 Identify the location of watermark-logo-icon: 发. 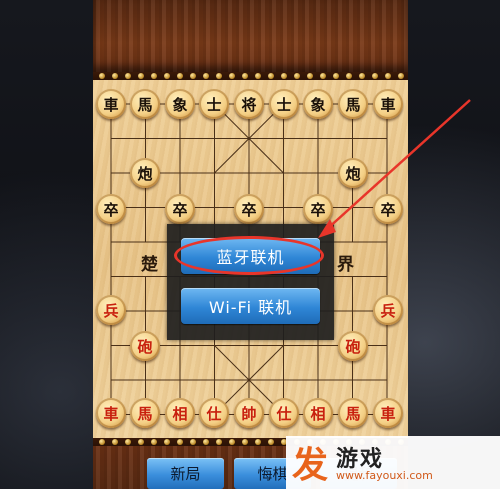
(310, 465).